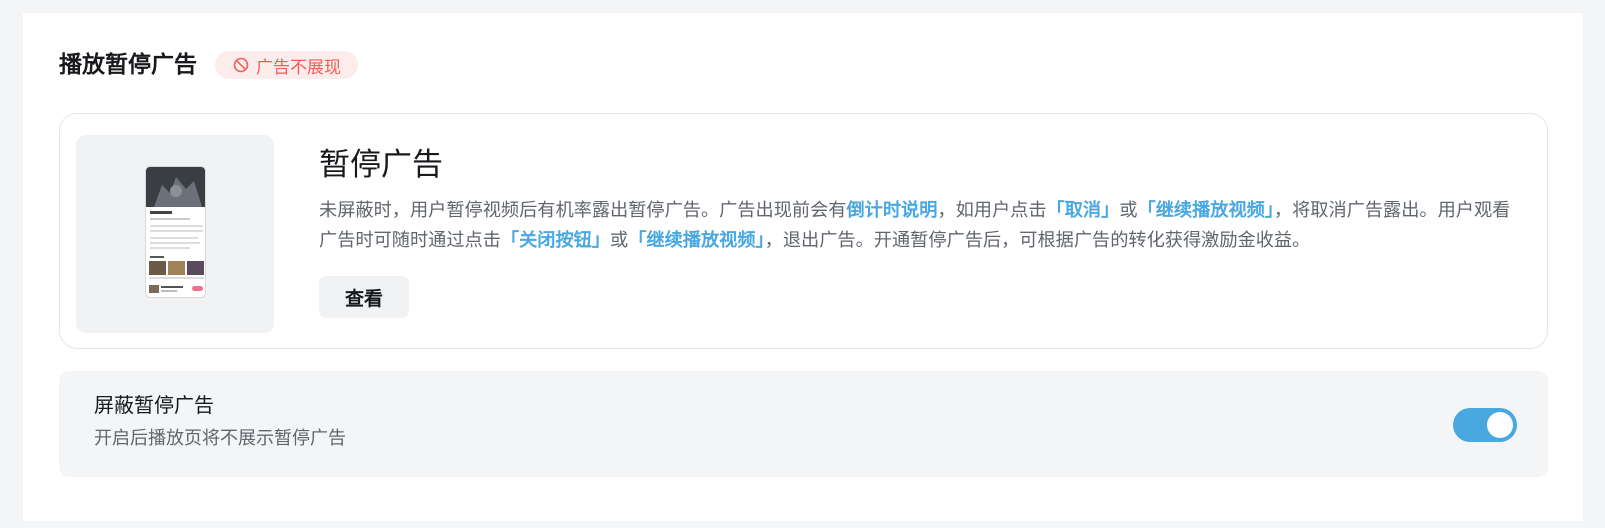  I want to click on view-button: 查看, so click(364, 297).